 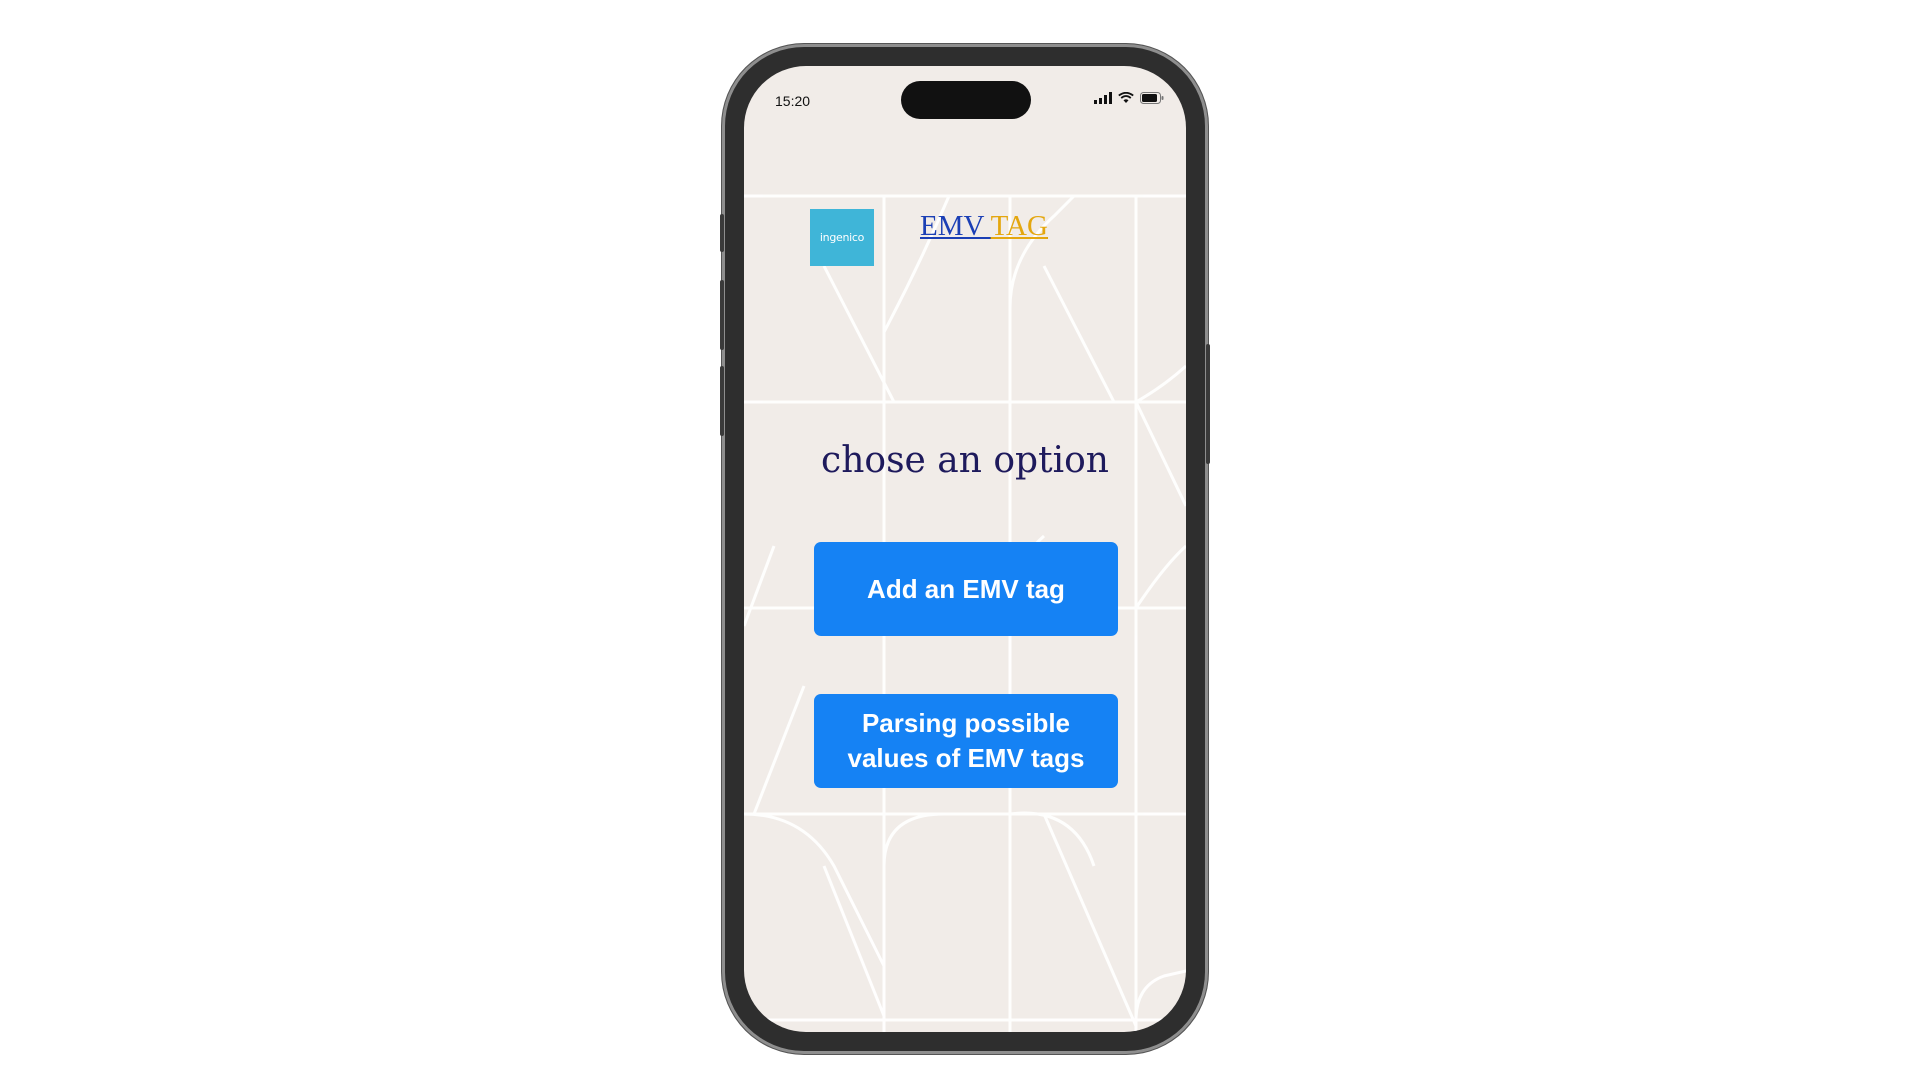 What do you see at coordinates (1103, 98) in the screenshot?
I see `signal-icon` at bounding box center [1103, 98].